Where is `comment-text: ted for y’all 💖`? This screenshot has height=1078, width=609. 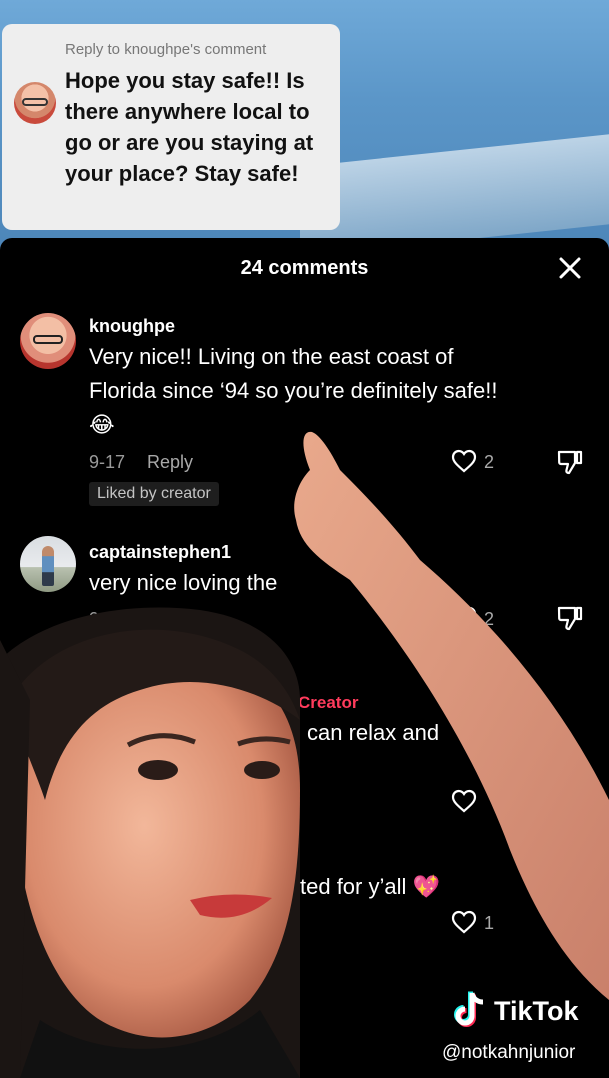
comment-text: ted for y’all 💖 is located at coordinates (370, 886).